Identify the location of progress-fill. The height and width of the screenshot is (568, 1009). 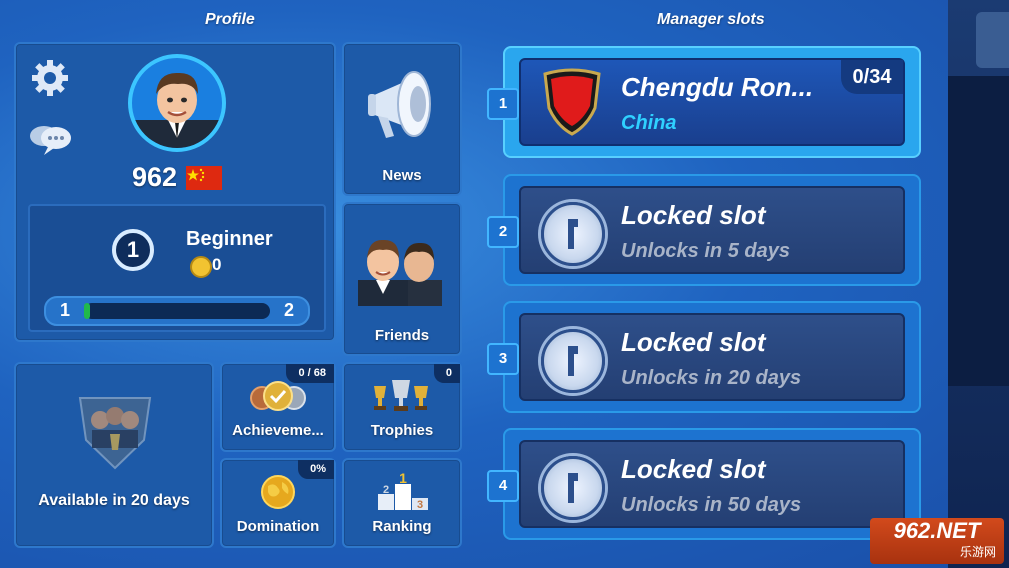
(87, 311).